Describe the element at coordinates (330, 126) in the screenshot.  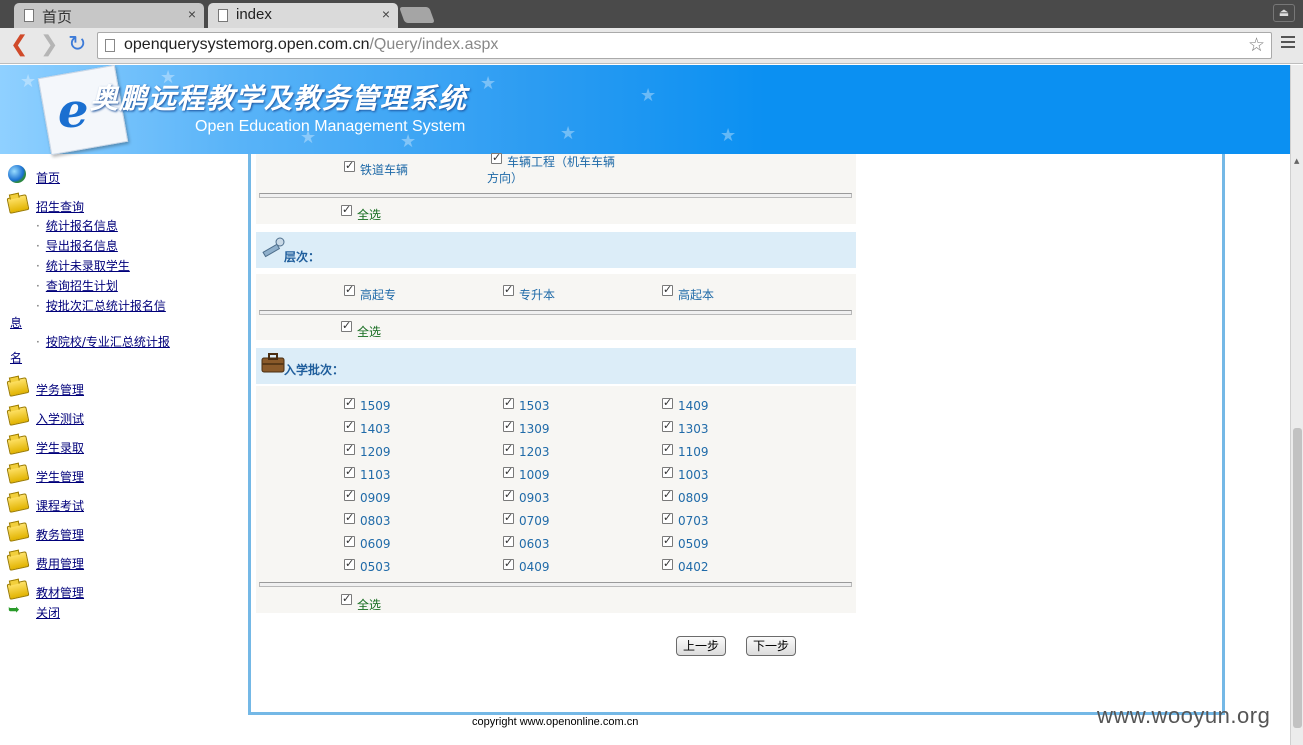
I see `banner-subtitle: Open Education Management System` at that location.